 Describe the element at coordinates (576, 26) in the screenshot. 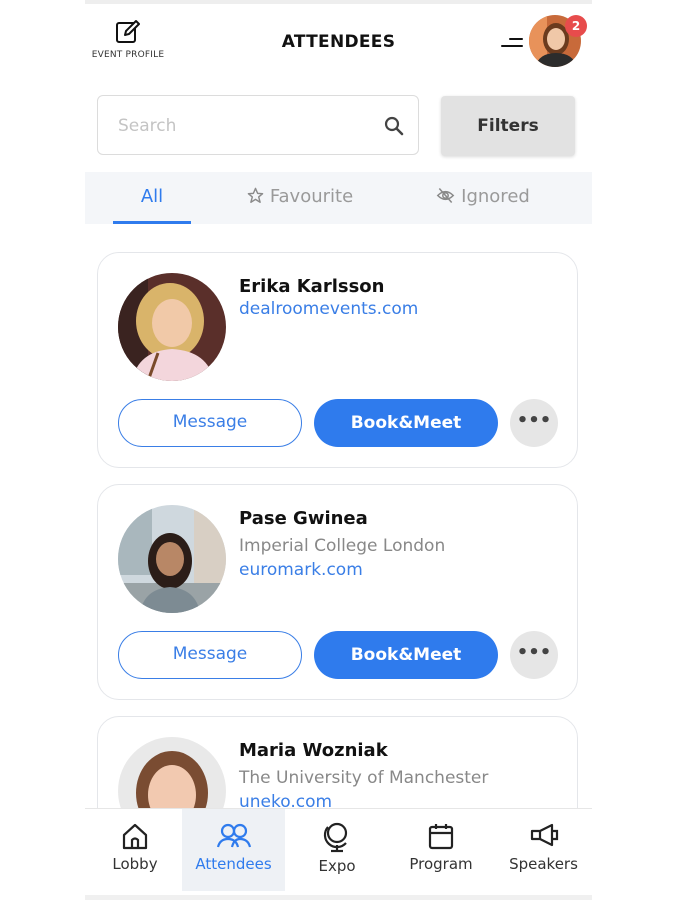

I see `notification-badge: 2` at that location.